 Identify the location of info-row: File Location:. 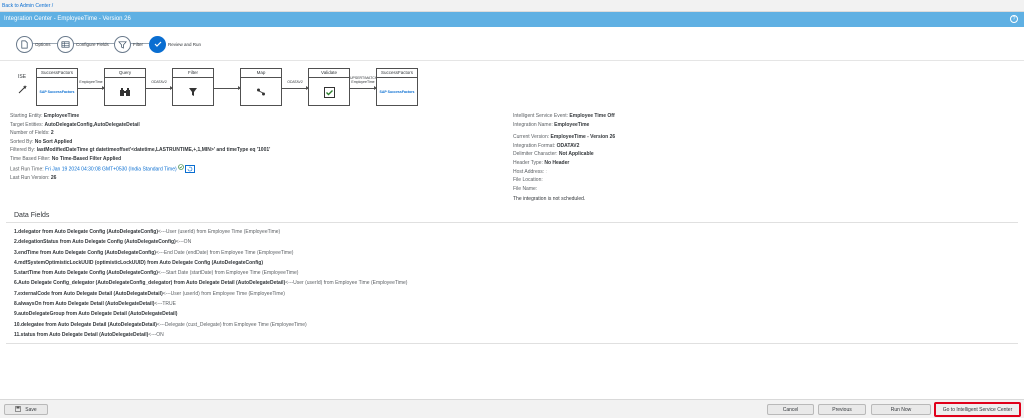
(528, 180).